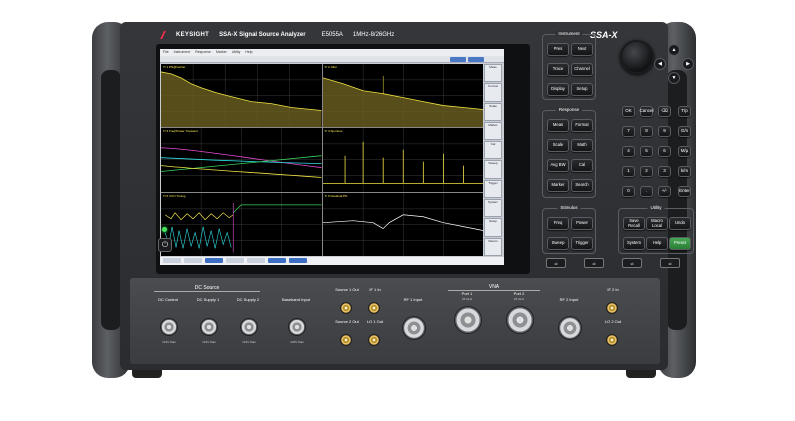 Image resolution: width=795 pixels, height=421 pixels. Describe the element at coordinates (493, 150) in the screenshot. I see `softkey: Cal` at that location.